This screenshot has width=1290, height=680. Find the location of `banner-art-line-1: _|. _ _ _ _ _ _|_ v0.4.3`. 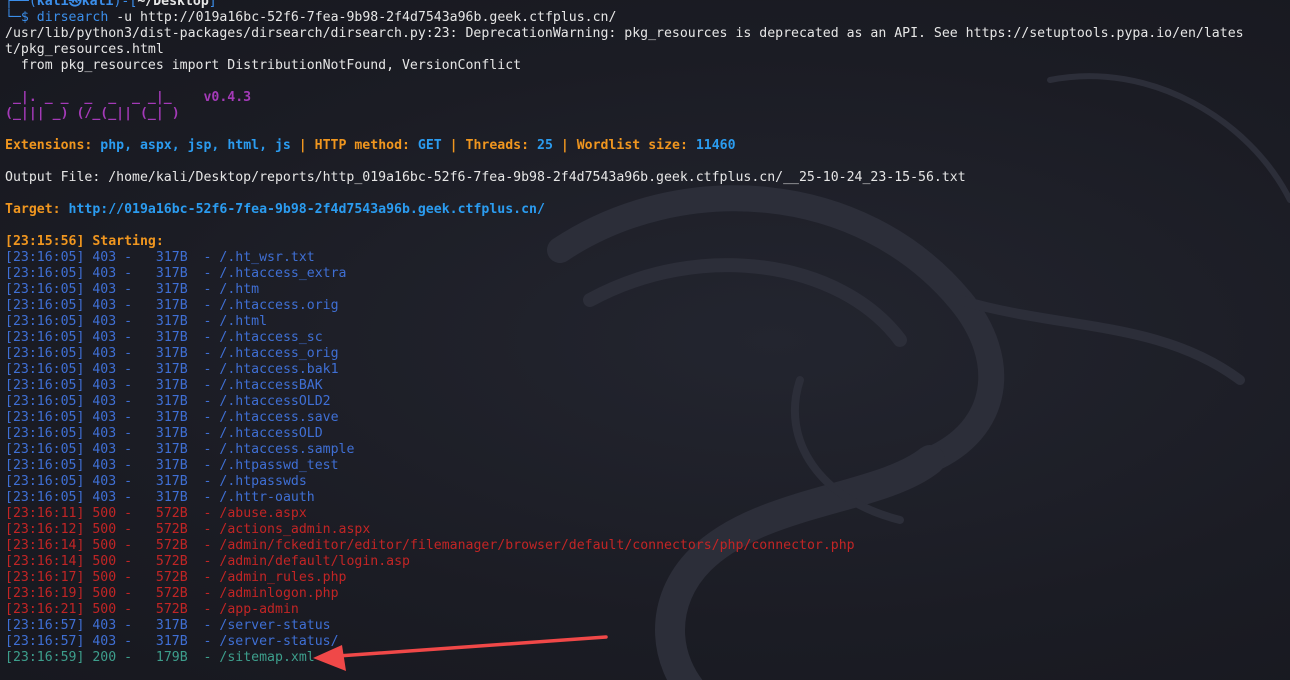

banner-art-line-1: _|. _ _ _ _ _ _|_ v0.4.3 is located at coordinates (128, 97).